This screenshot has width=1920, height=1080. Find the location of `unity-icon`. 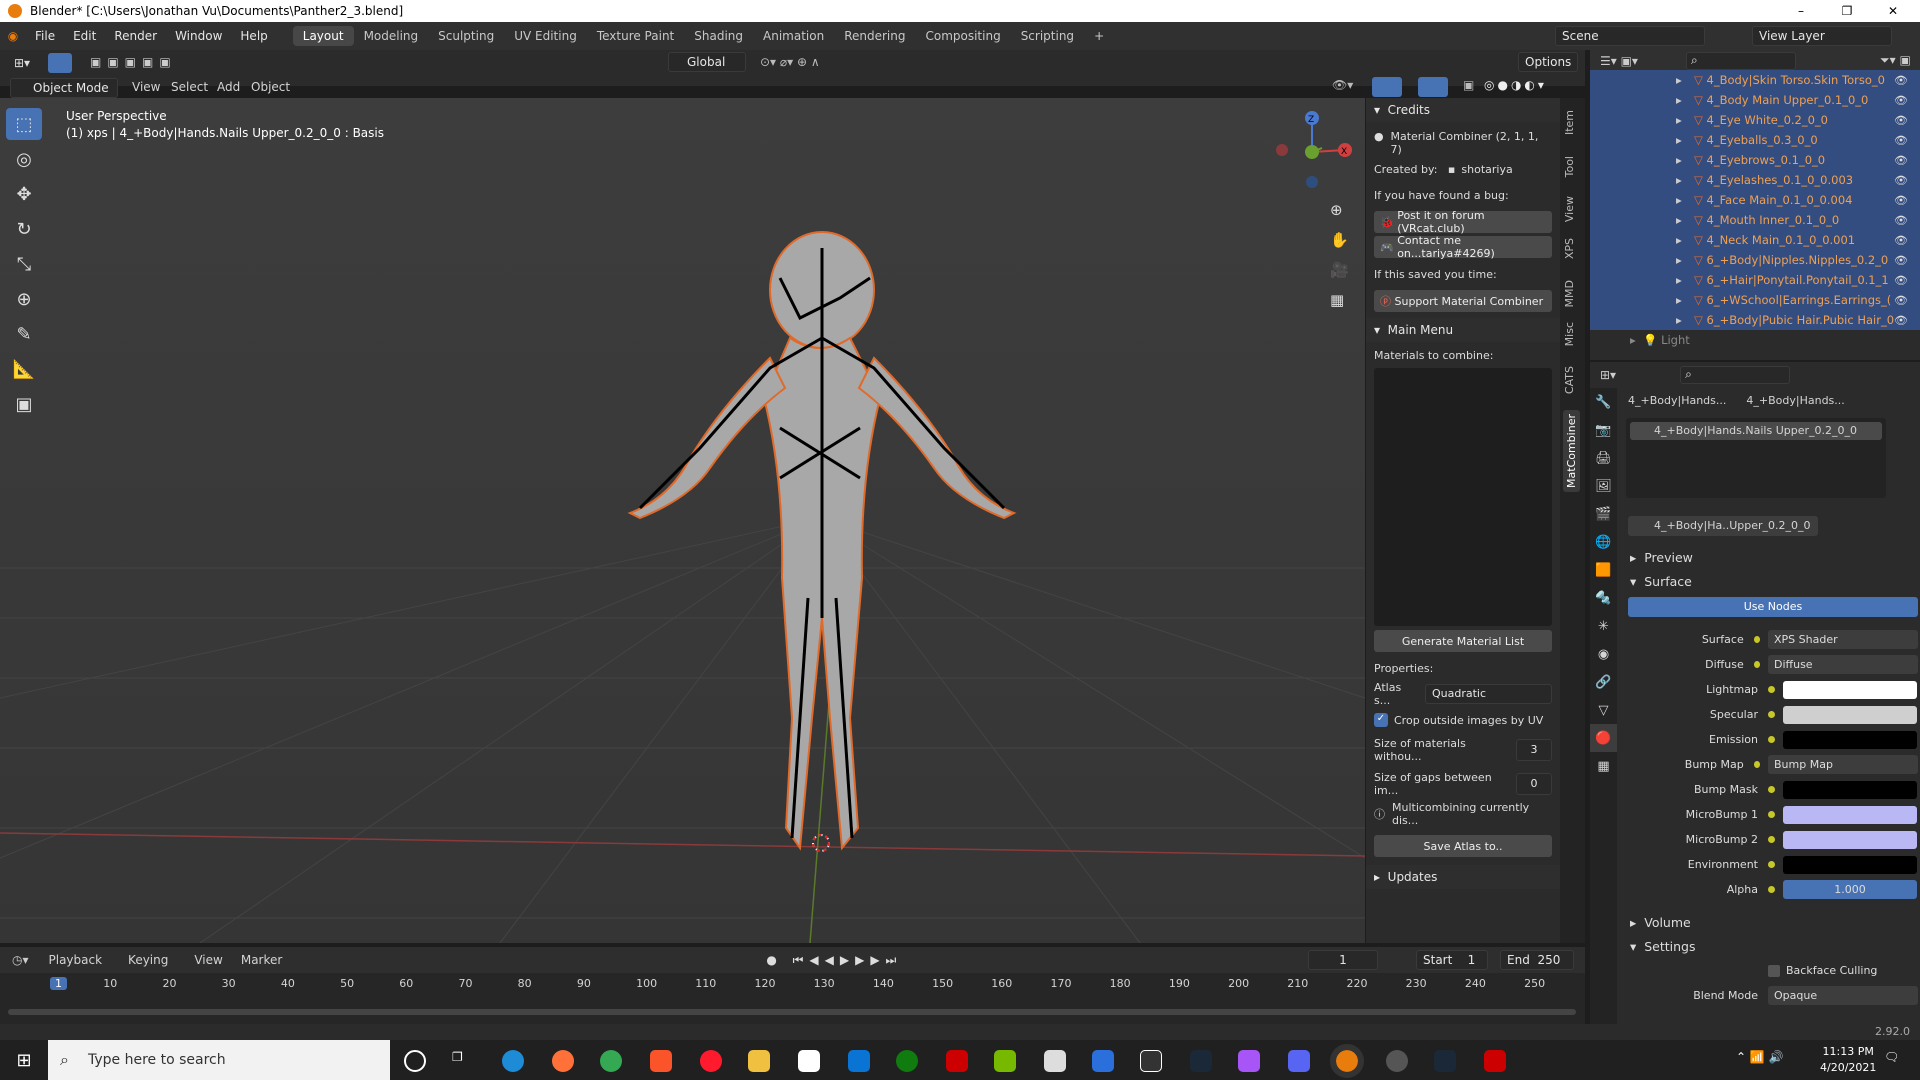

unity-icon is located at coordinates (1055, 1061).